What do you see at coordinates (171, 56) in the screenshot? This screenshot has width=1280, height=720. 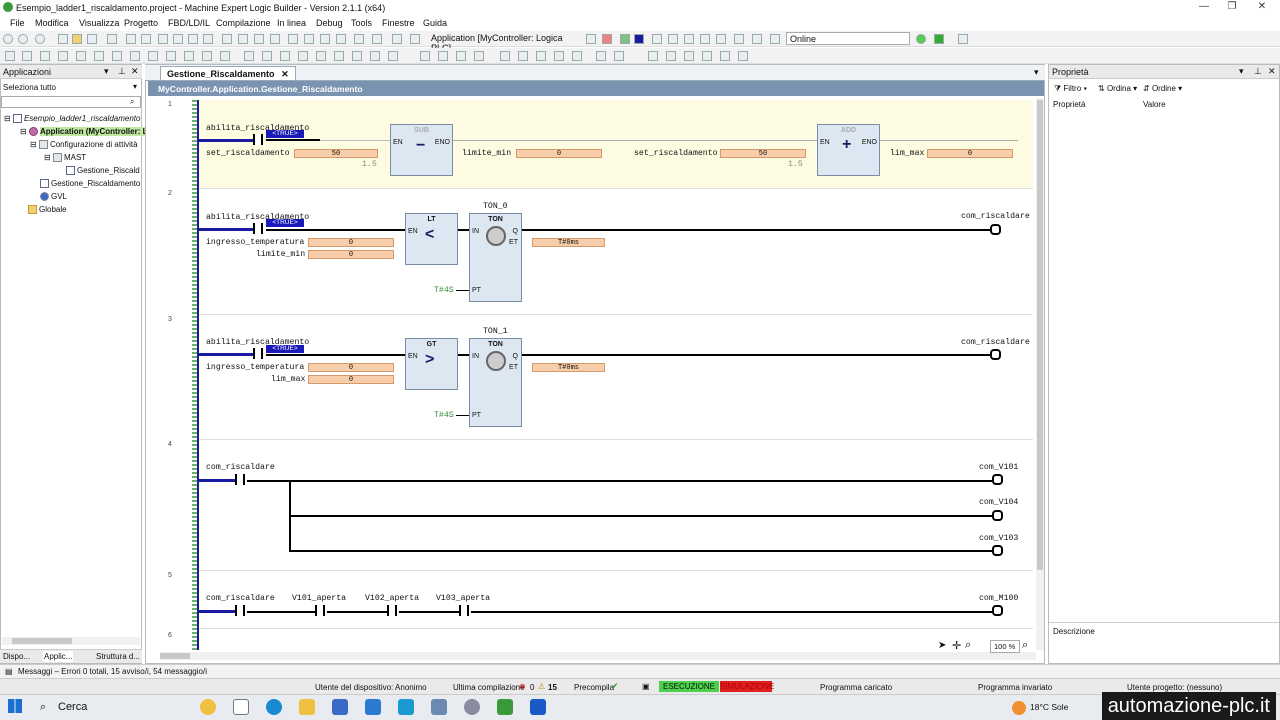 I see `ld-jump-icon` at bounding box center [171, 56].